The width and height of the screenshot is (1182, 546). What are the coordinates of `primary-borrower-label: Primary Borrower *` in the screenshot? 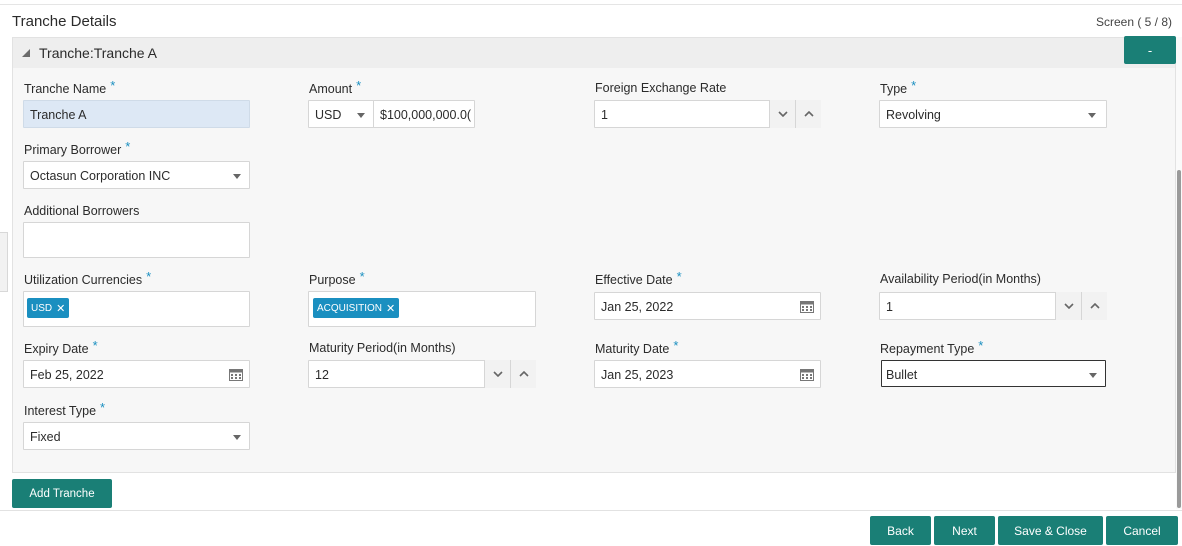 It's located at (77, 148).